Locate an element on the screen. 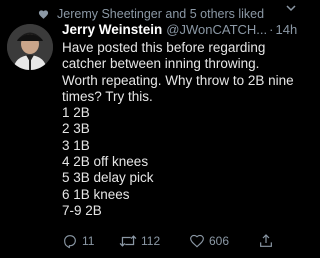 Image resolution: width=320 pixels, height=258 pixels. like-button: 606 is located at coordinates (209, 241).